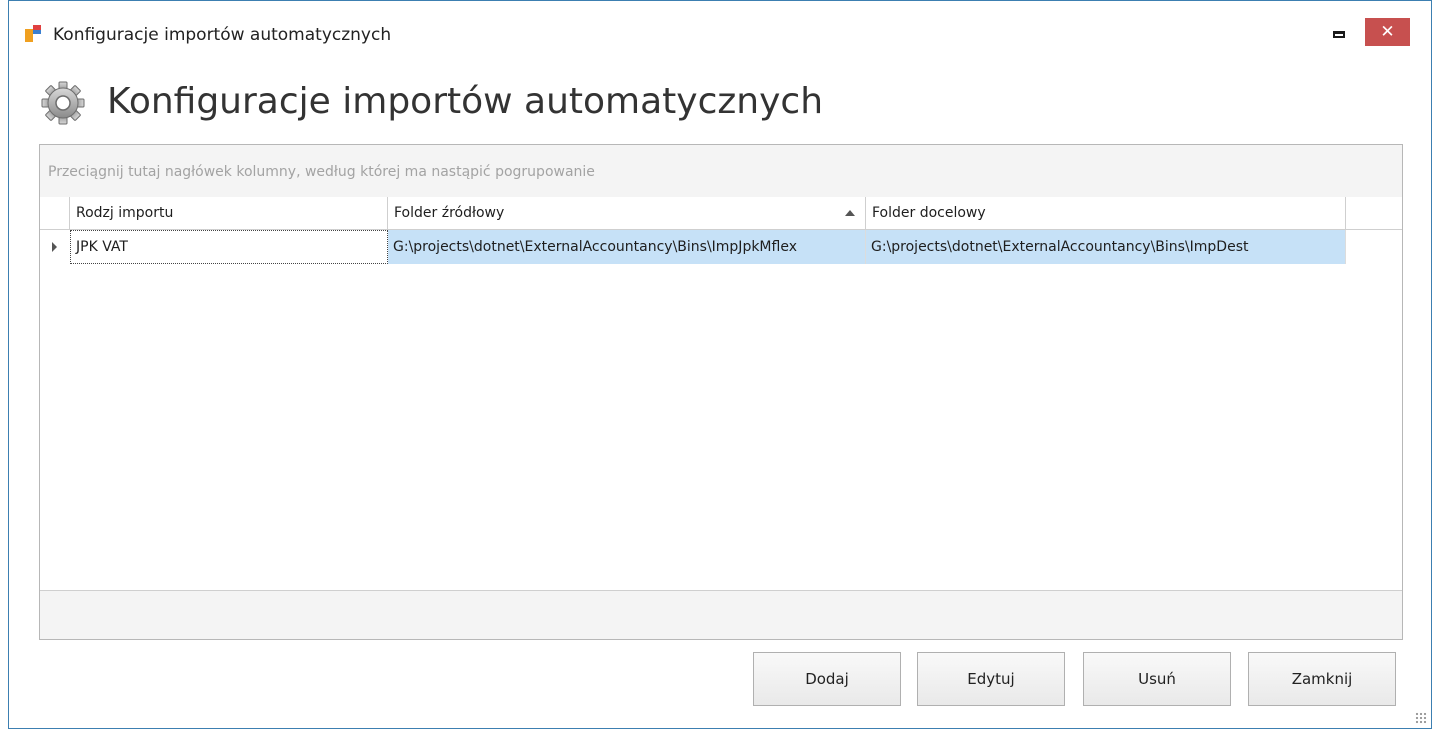 The width and height of the screenshot is (1440, 731). I want to click on sort-ascending-icon, so click(850, 213).